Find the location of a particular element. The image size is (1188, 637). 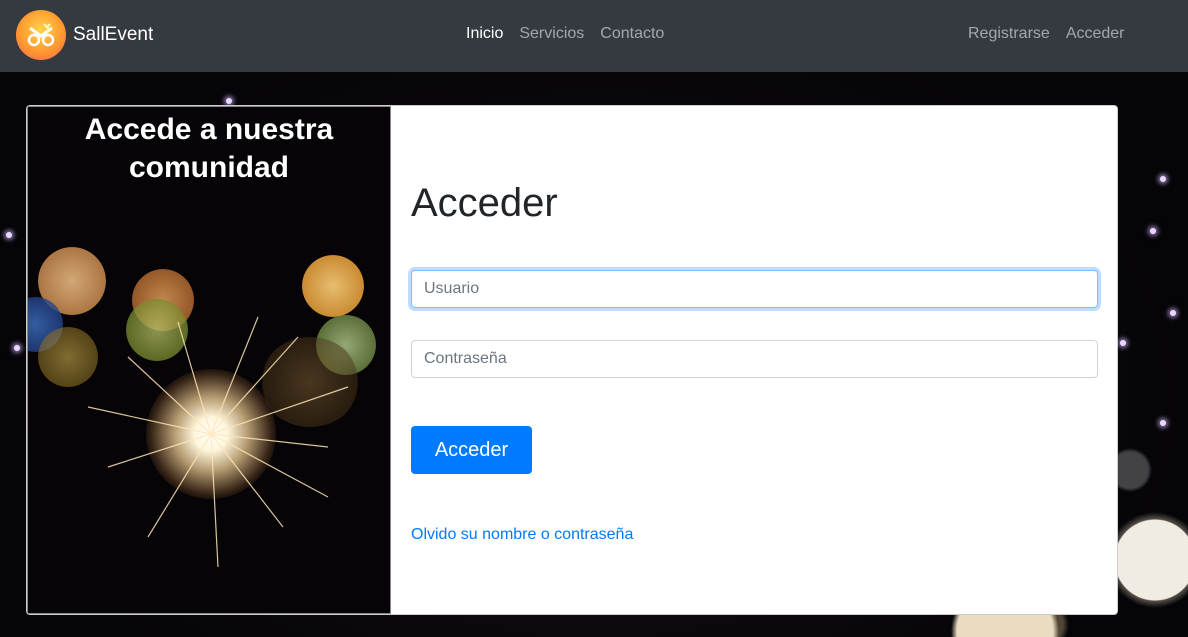

account-nav: Registrarse Acceder is located at coordinates (1046, 34).